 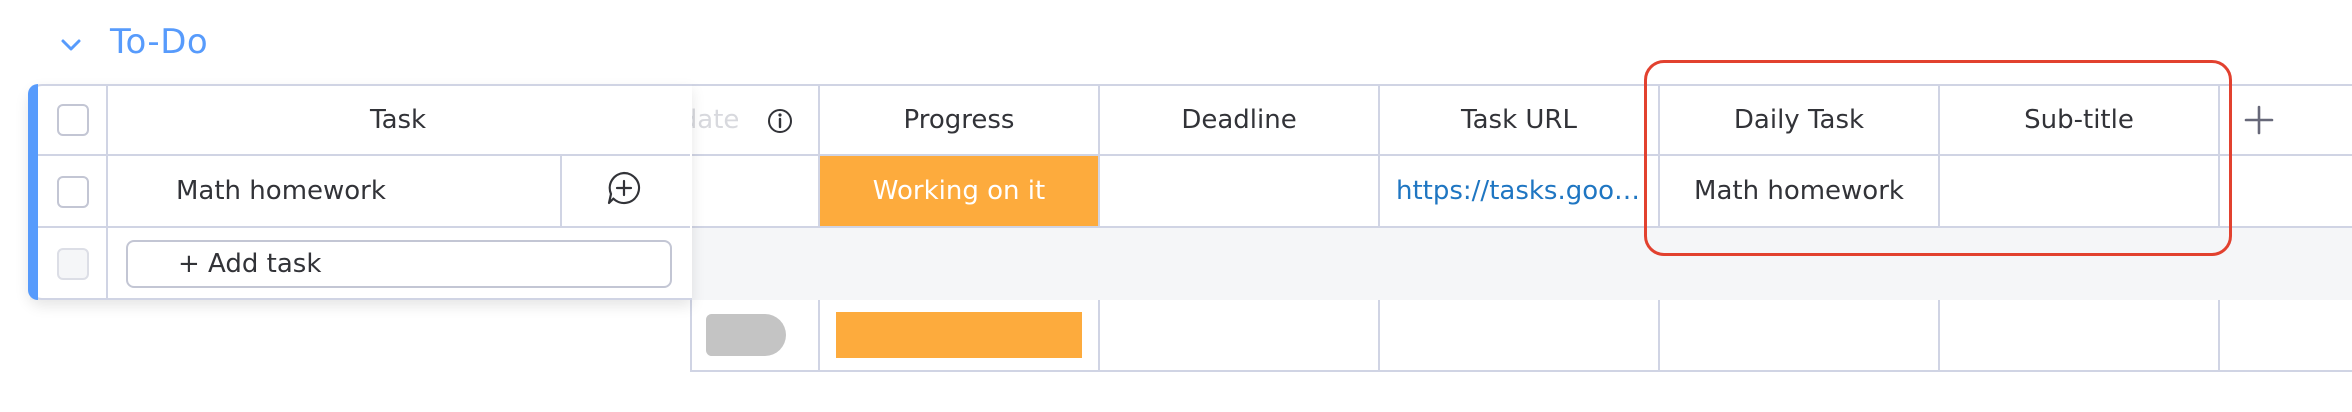 What do you see at coordinates (399, 264) in the screenshot?
I see `add-task-input: + Add task` at bounding box center [399, 264].